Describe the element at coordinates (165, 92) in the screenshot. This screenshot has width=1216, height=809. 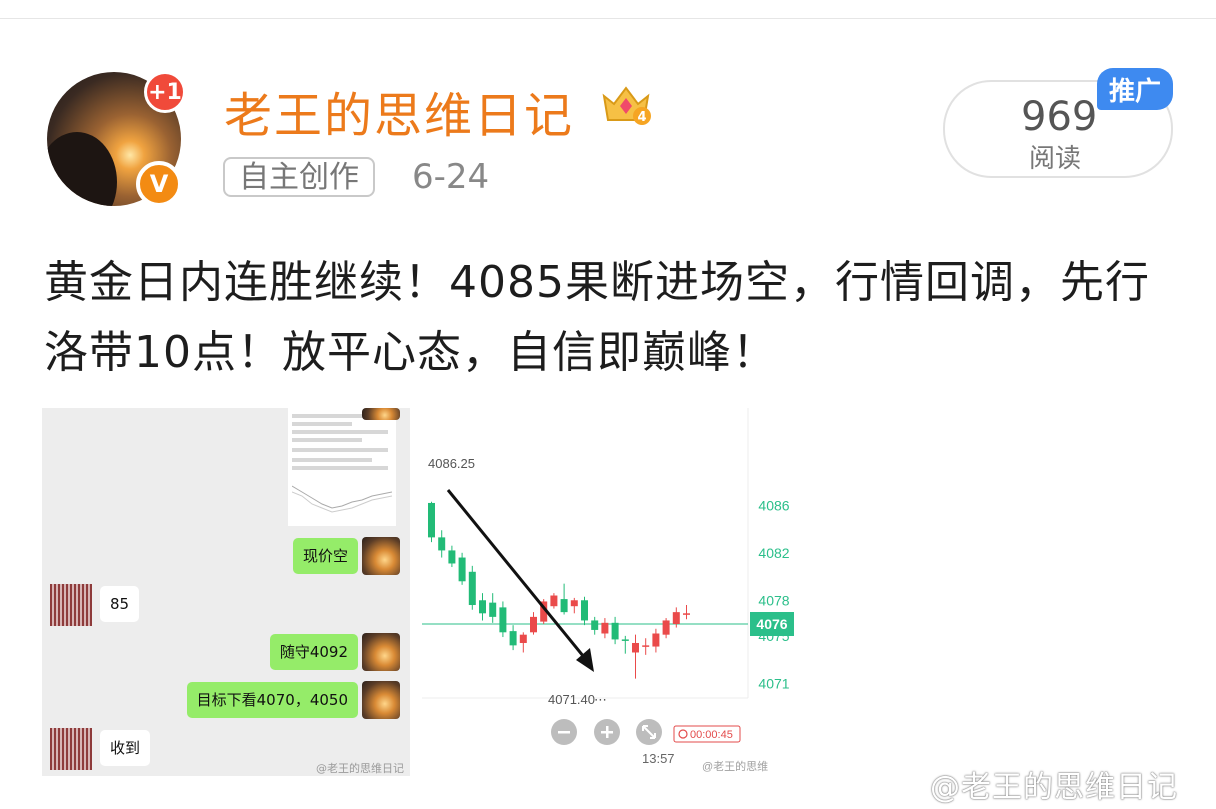
I see `follow-plus-badge: +1` at that location.